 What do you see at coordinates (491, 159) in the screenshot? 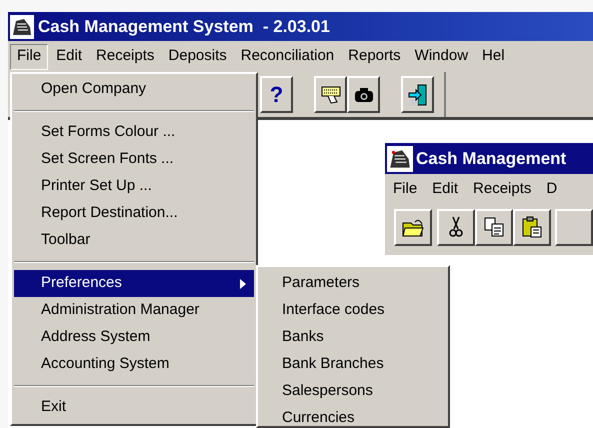
I see `window-title: Cash Management` at bounding box center [491, 159].